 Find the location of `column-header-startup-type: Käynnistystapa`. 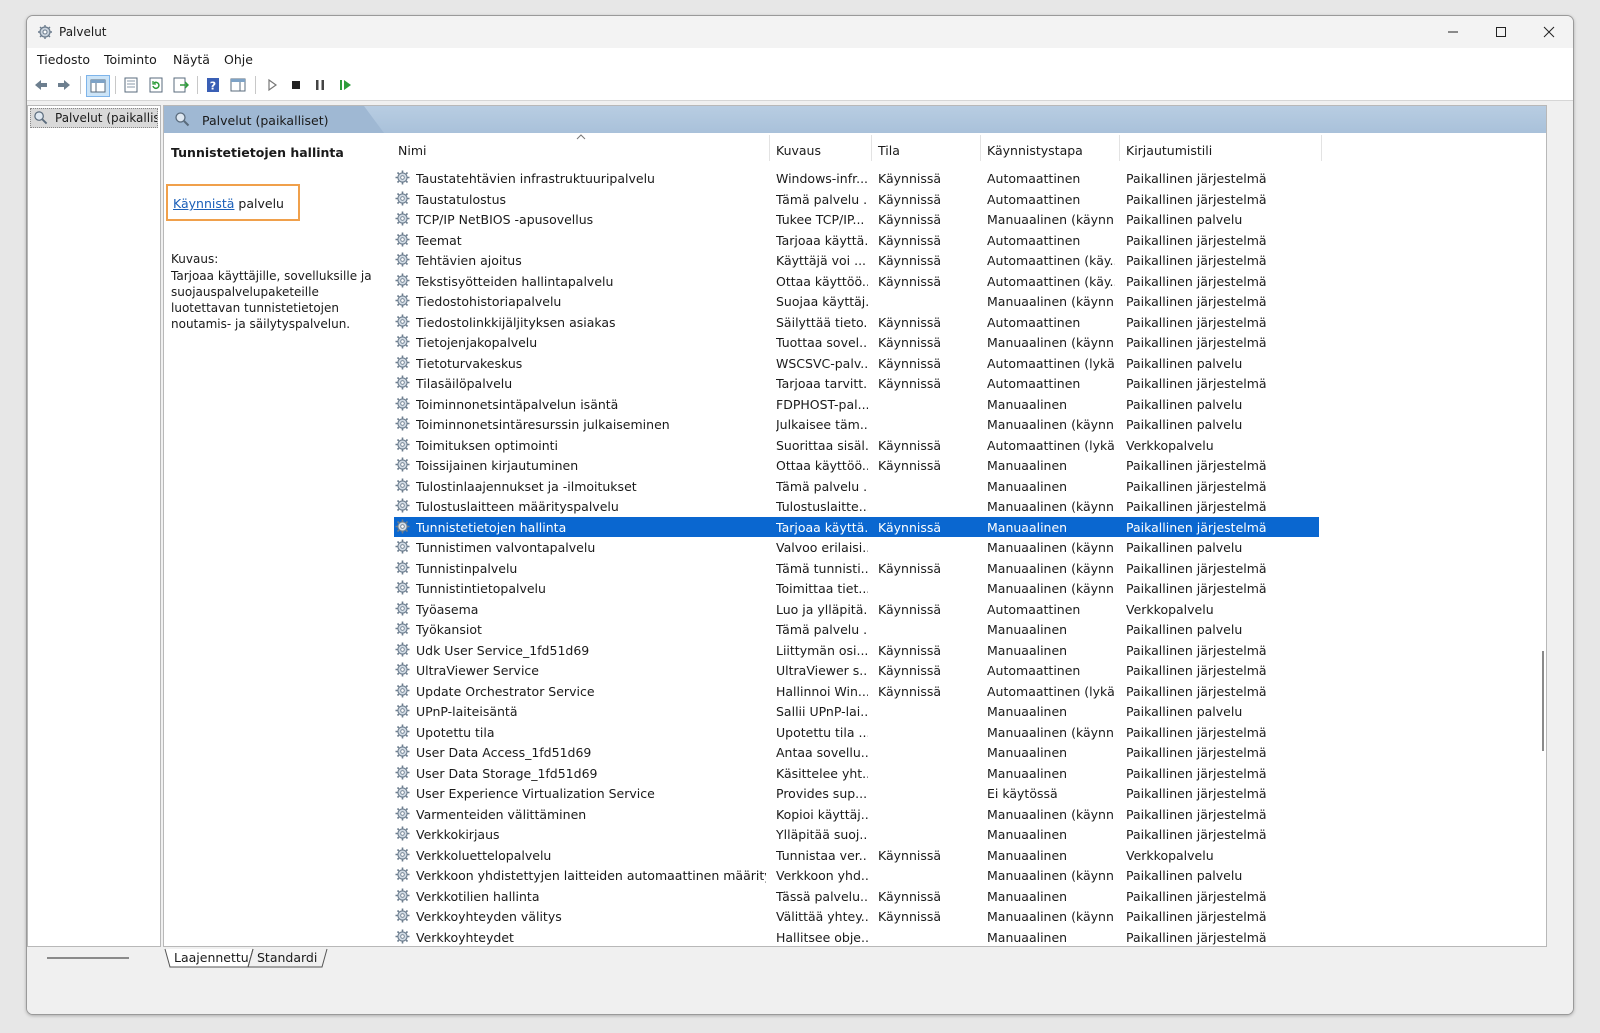

column-header-startup-type: Käynnistystapa is located at coordinates (1035, 150).